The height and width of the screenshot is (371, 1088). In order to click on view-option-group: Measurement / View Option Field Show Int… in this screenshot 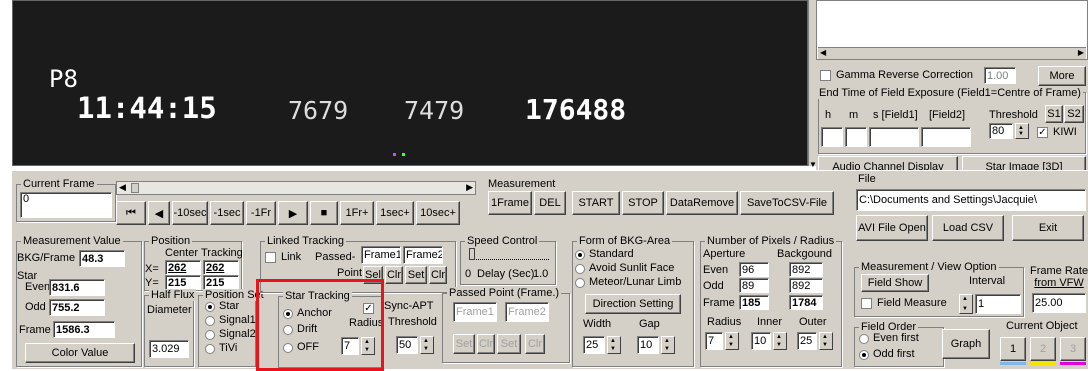, I will do `click(939, 289)`.